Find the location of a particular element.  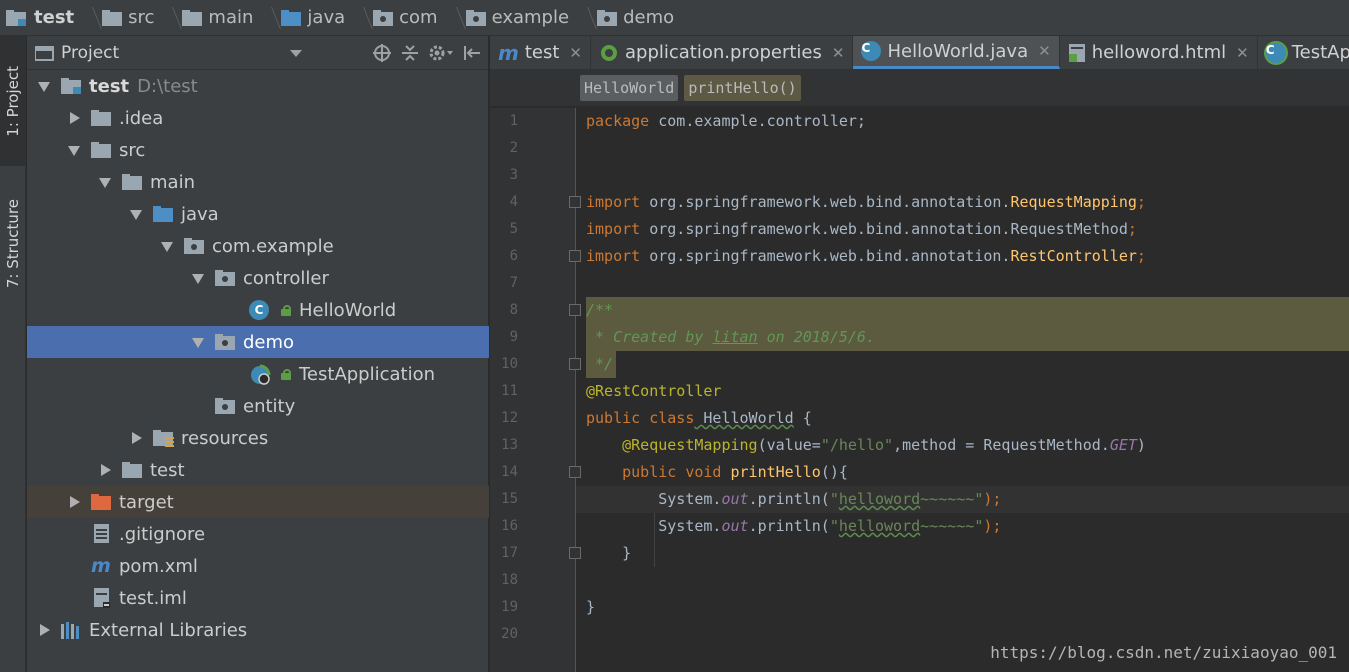

tree-row: entity is located at coordinates (258, 406).